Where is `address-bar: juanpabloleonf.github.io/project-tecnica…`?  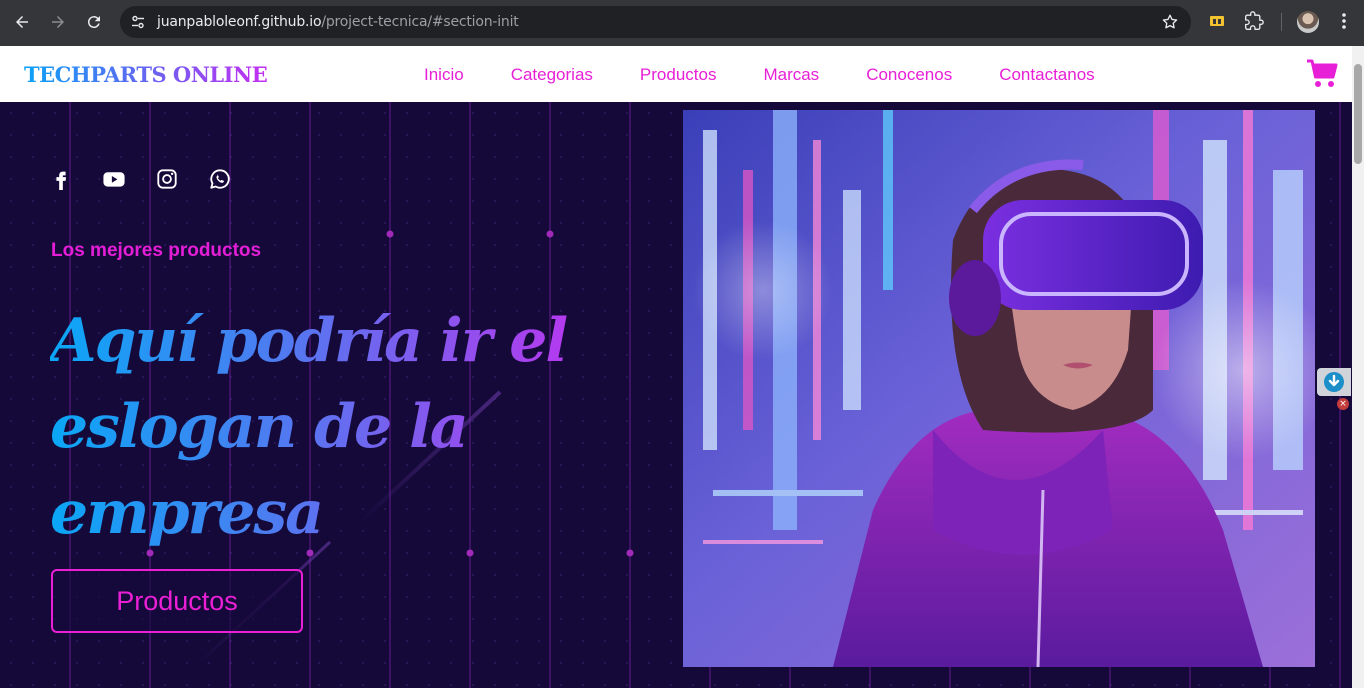 address-bar: juanpabloleonf.github.io/project-tecnica… is located at coordinates (655, 22).